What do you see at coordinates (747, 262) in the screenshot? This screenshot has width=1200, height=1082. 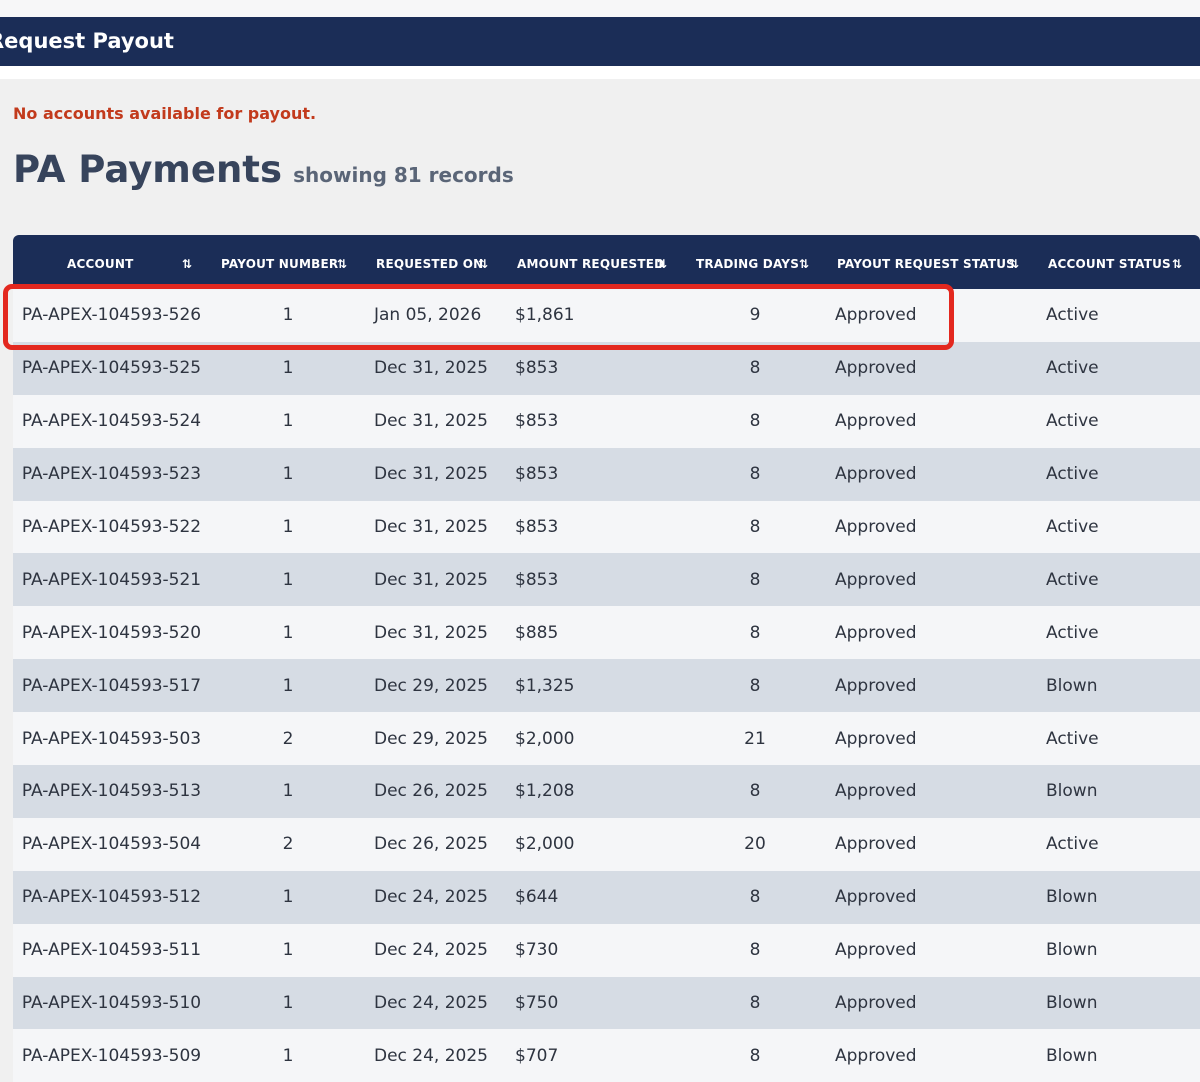 I see `column-header-trading-days: TRADING DAYS` at bounding box center [747, 262].